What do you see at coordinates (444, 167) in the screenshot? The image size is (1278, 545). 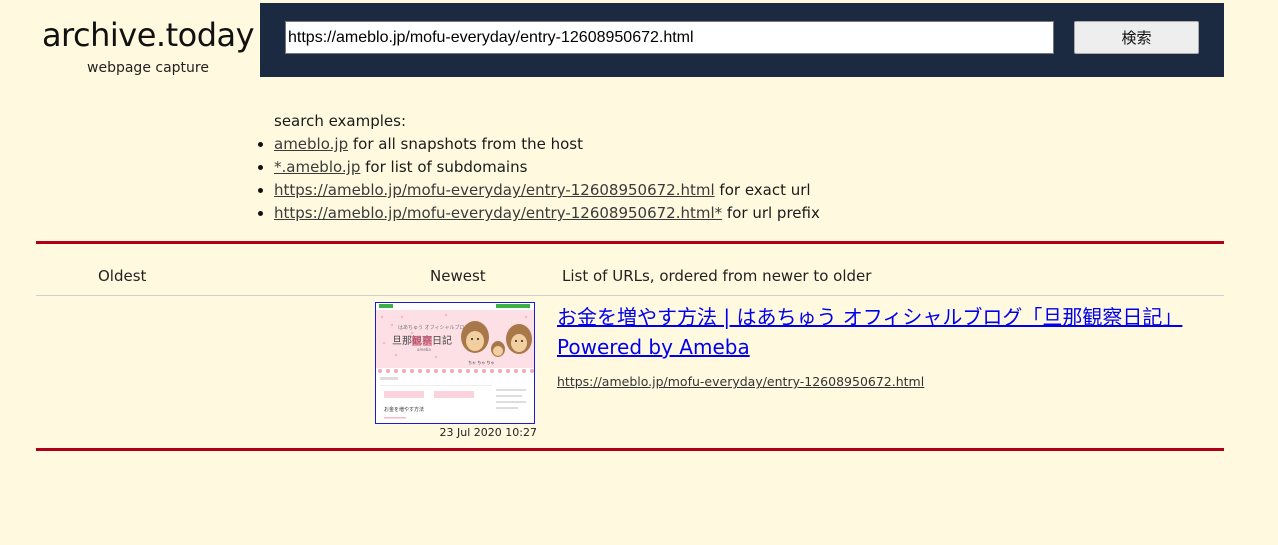 I see `example-desc: for list of subdomains` at bounding box center [444, 167].